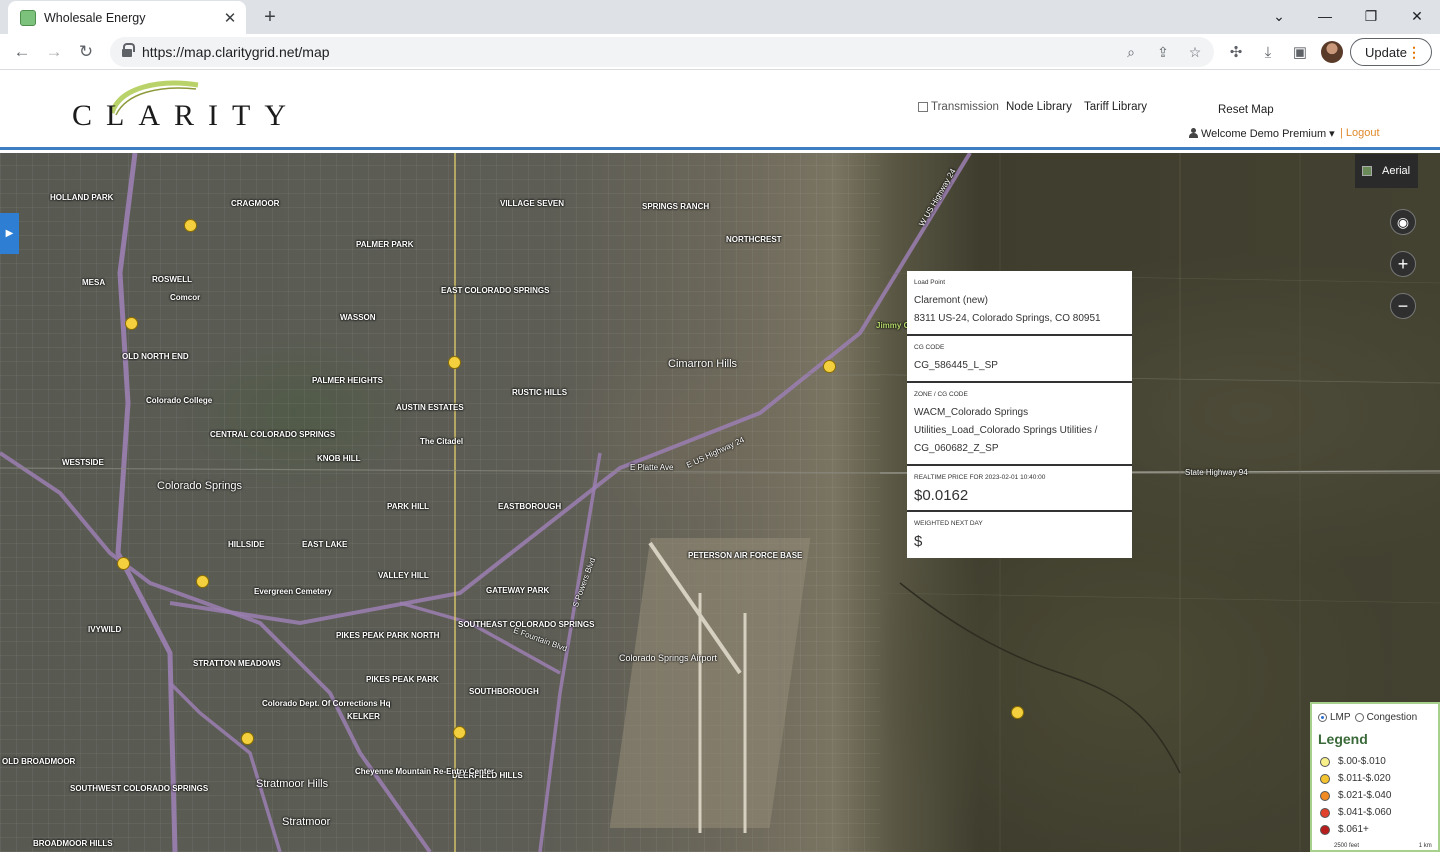  I want to click on popup-cg-code-value: CG_586445_L_SP, so click(956, 365).